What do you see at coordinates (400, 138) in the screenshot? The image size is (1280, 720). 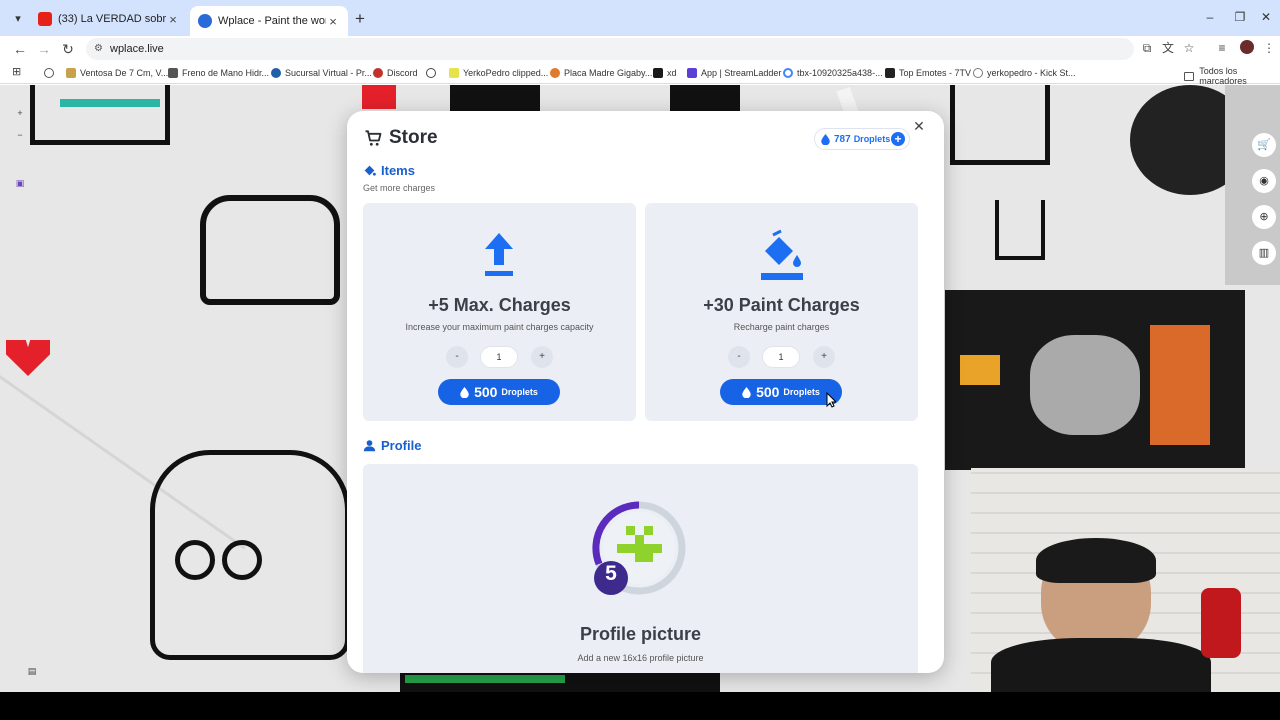 I see `store-title: Store` at bounding box center [400, 138].